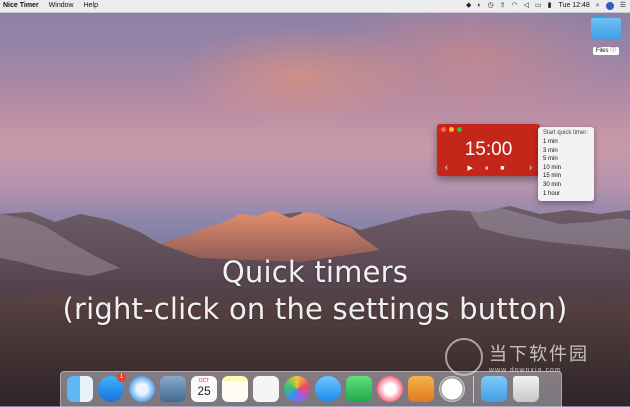  What do you see at coordinates (530, 167) in the screenshot?
I see `next-arrow-icon: ›` at bounding box center [530, 167].